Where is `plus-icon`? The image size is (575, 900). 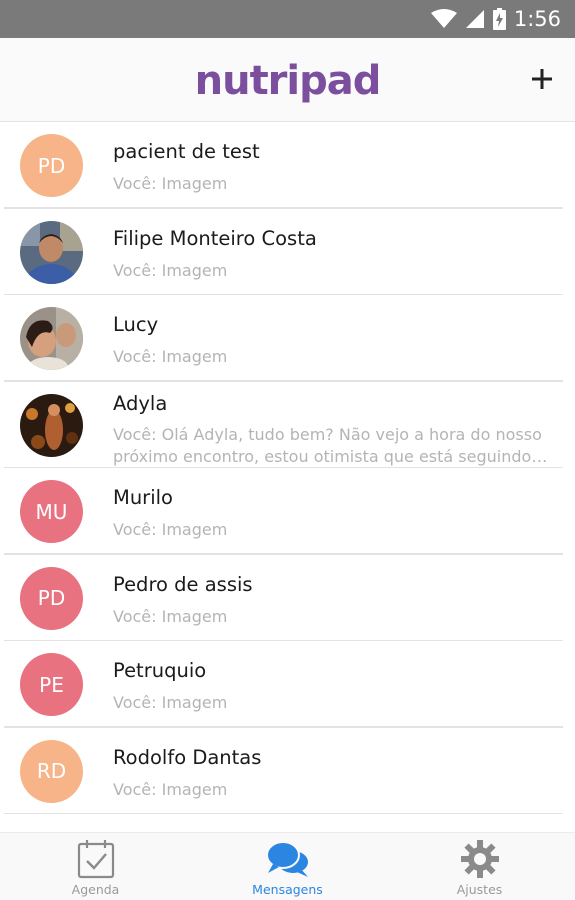 plus-icon is located at coordinates (542, 79).